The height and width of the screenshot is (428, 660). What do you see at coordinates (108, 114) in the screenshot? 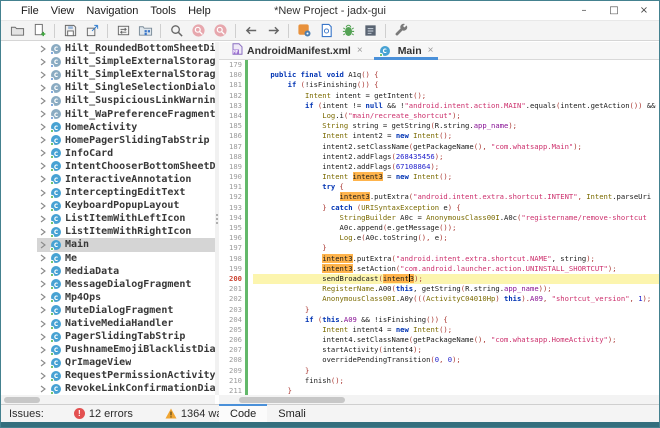
I see `tree-item: c Hilt_WaPreferenceFragment` at bounding box center [108, 114].